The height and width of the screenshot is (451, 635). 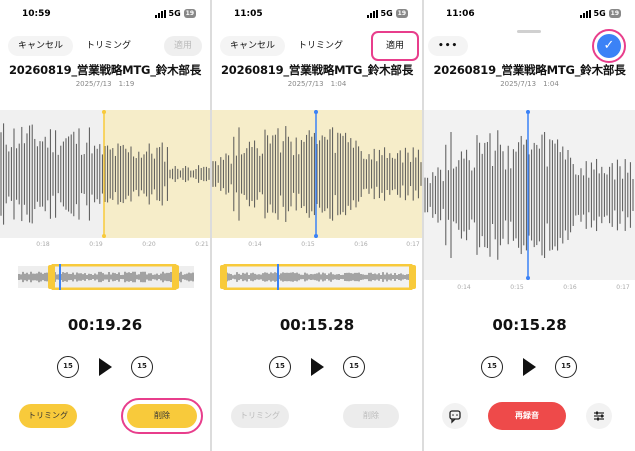 I want to click on more-button: •••, so click(x=448, y=46).